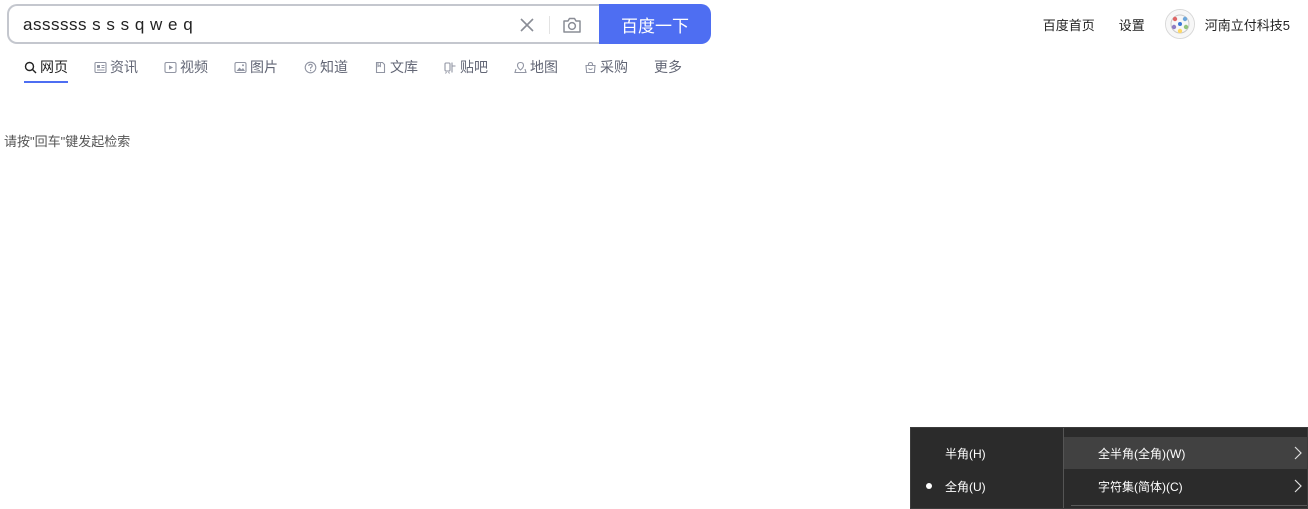  I want to click on question-icon, so click(310, 67).